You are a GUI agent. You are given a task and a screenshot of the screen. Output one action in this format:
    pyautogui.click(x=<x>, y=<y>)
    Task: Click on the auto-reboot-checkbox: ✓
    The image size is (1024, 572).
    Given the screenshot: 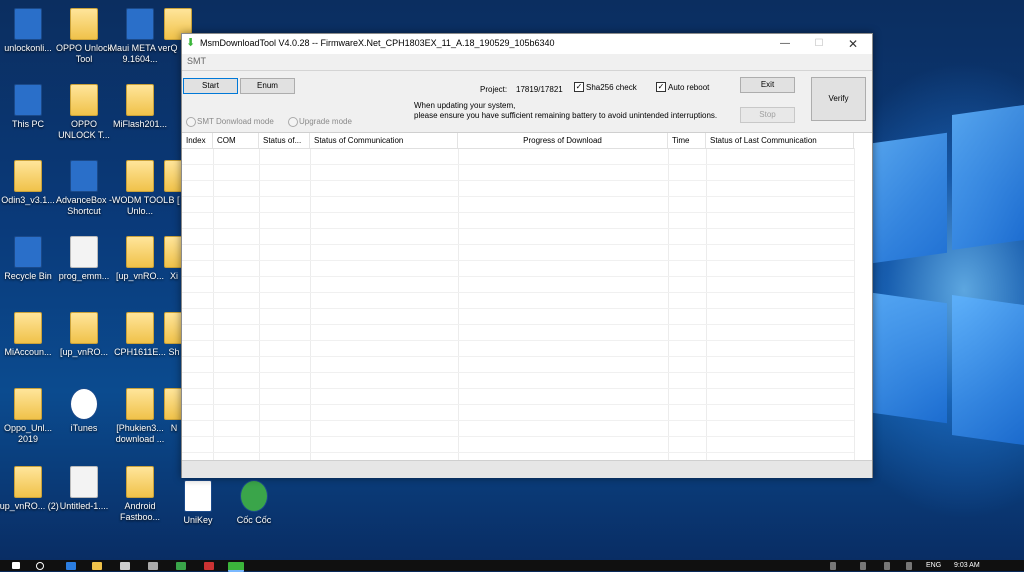 What is the action you would take?
    pyautogui.click(x=661, y=87)
    